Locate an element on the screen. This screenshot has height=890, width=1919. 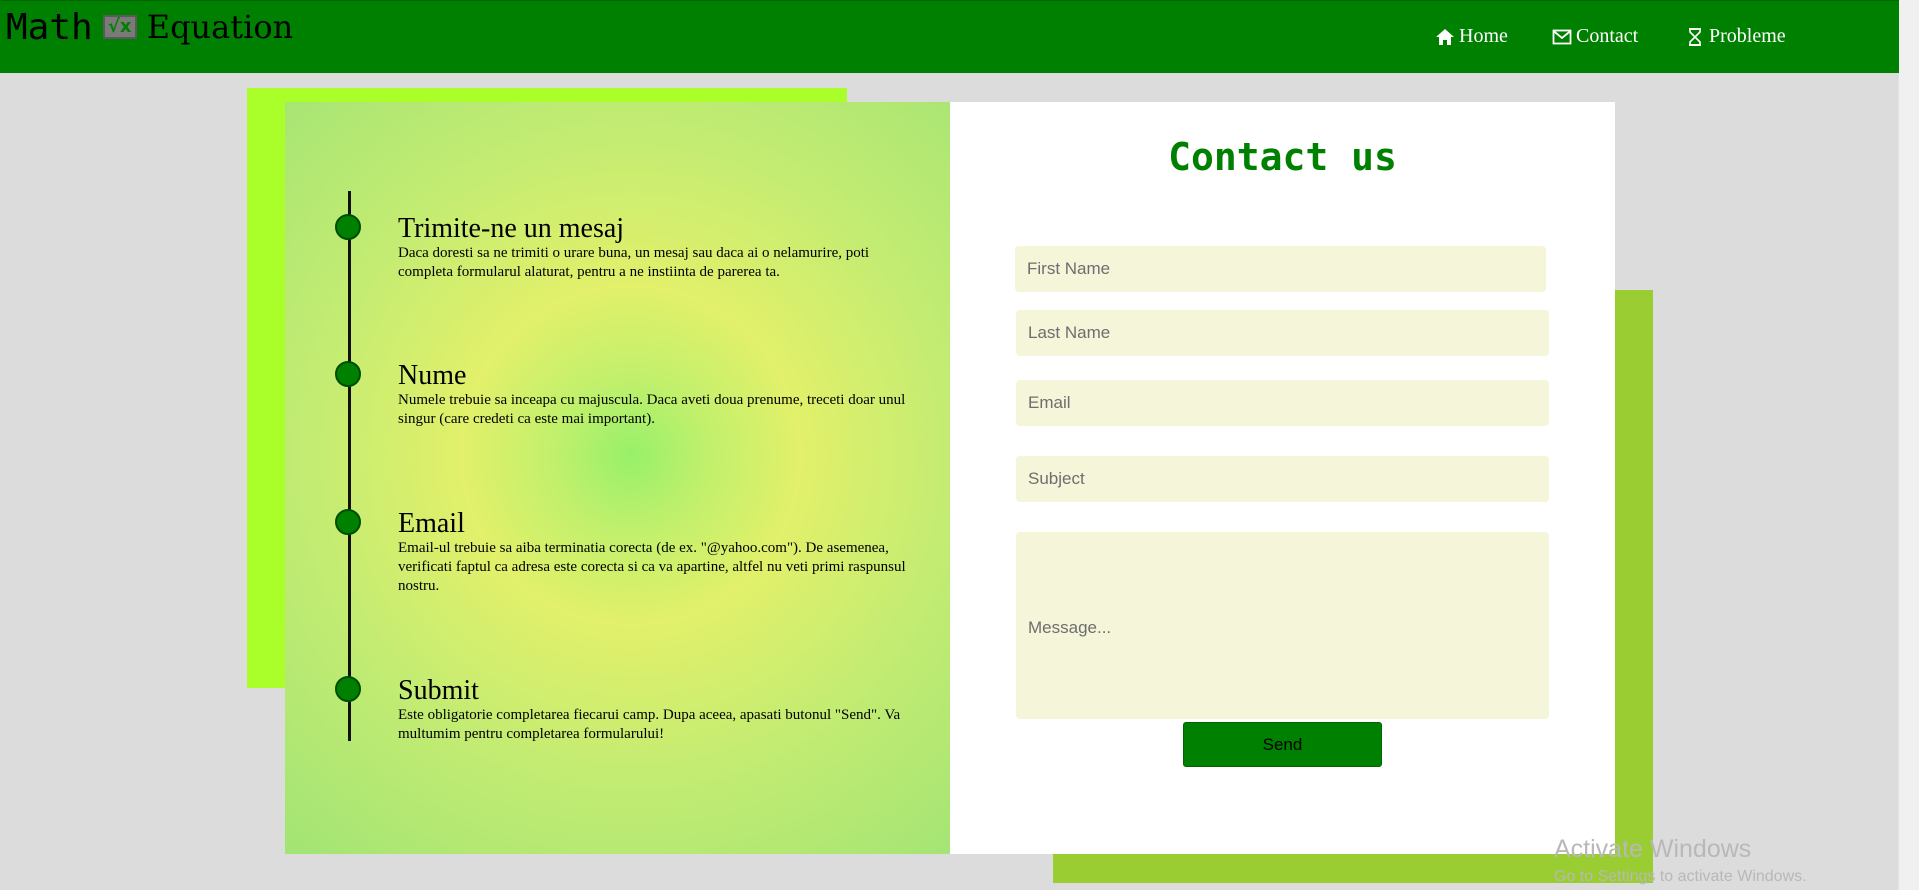
send-button: Send is located at coordinates (1282, 744).